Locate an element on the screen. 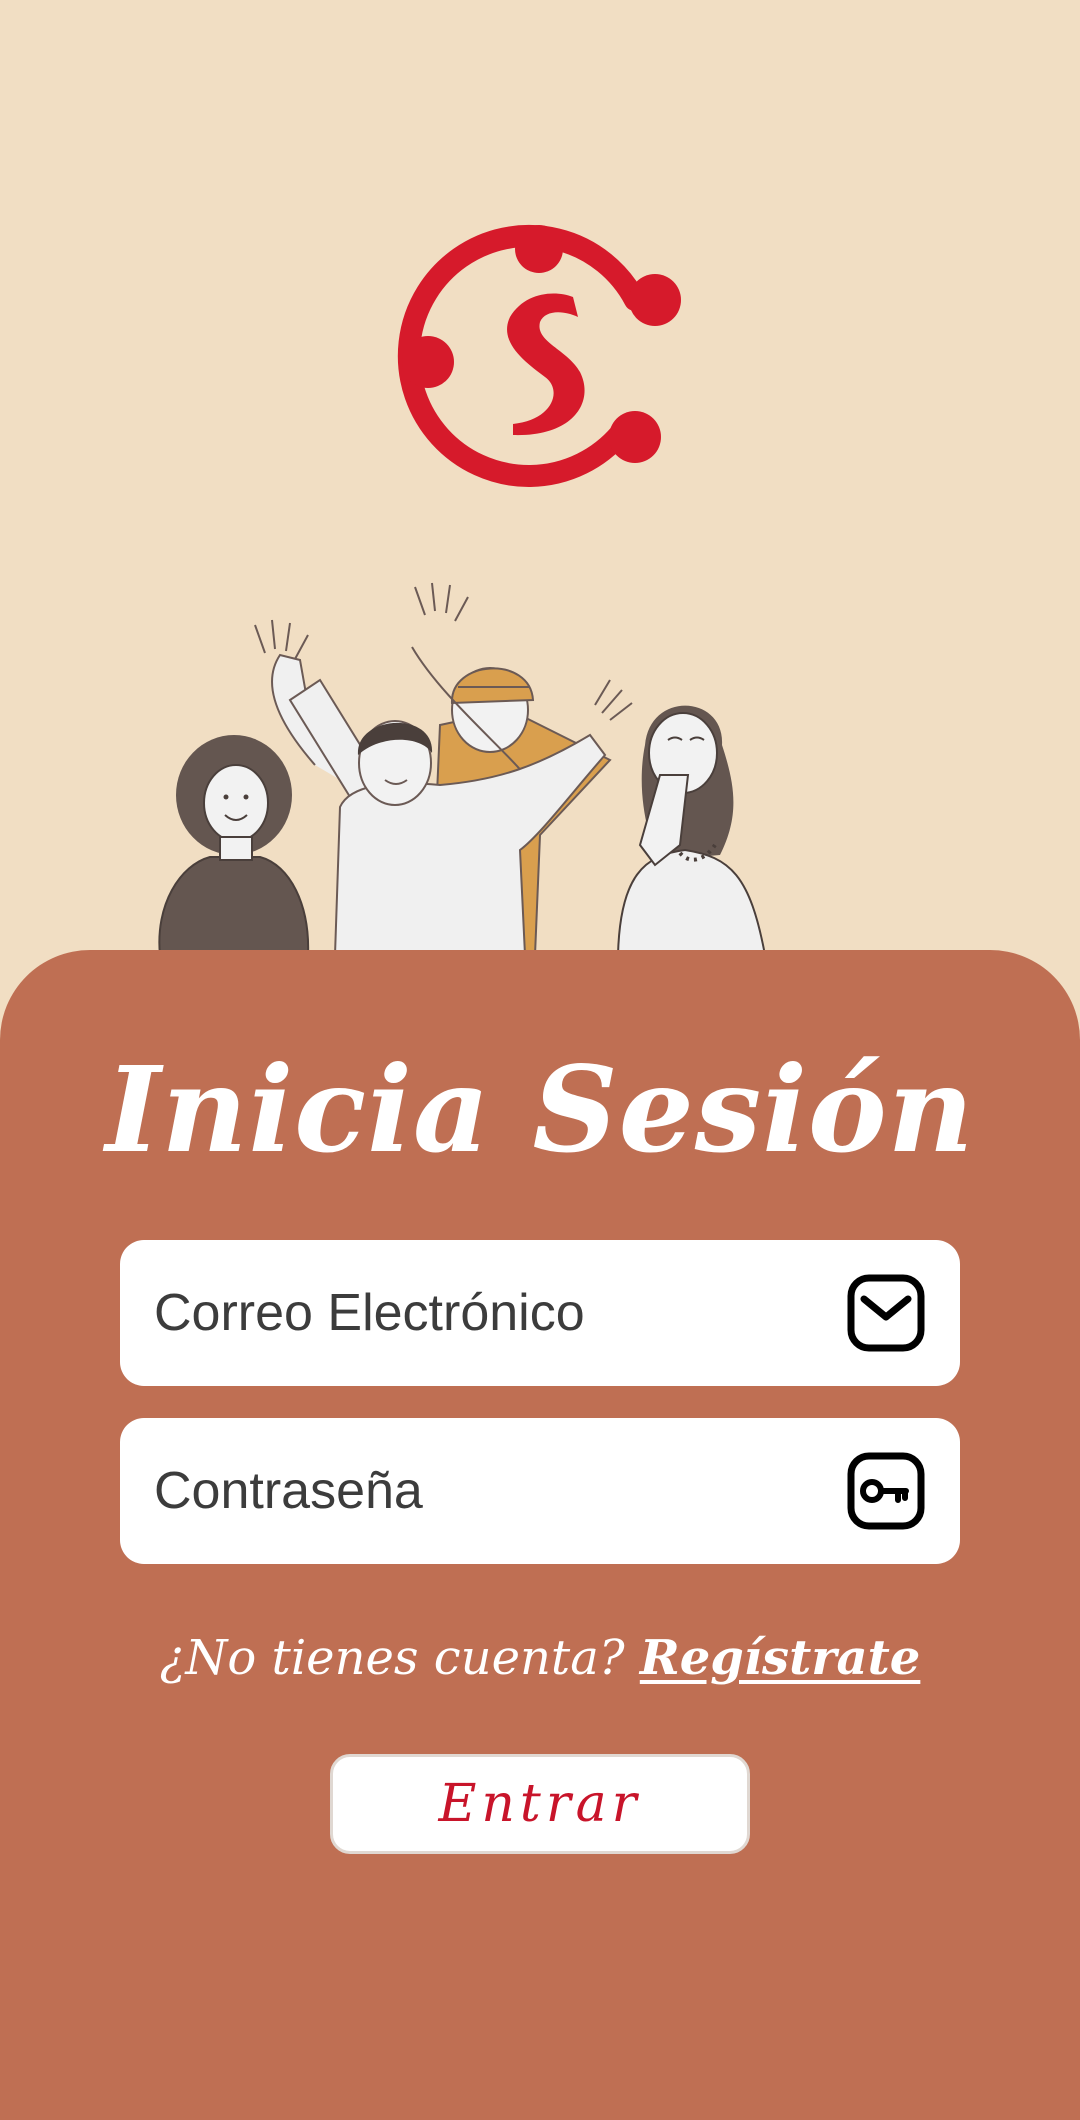 This screenshot has height=2120, width=1080. people-illustration is located at coordinates (462, 768).